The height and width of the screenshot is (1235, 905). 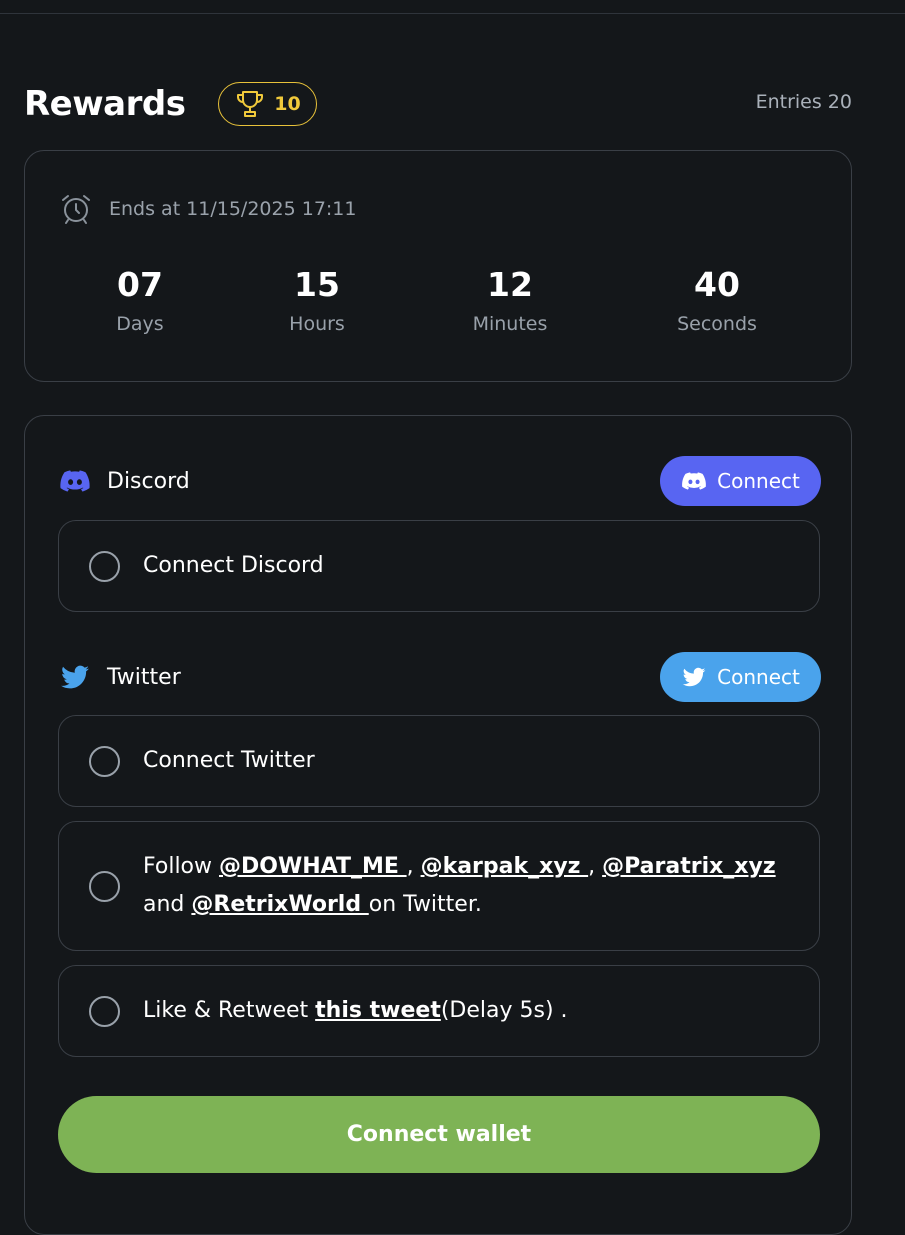 I want to click on days-value: 07, so click(x=140, y=284).